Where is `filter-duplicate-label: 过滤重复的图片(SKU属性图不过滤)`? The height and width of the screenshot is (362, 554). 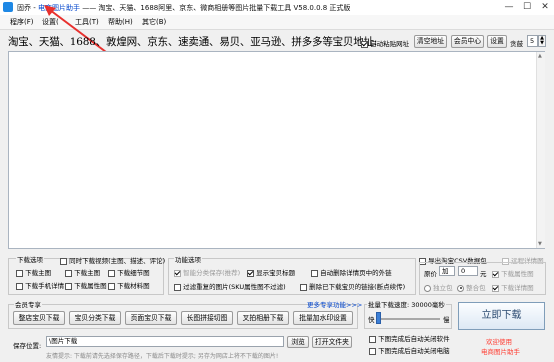 filter-duplicate-label: 过滤重复的图片(SKU属性图不过滤) is located at coordinates (234, 287).